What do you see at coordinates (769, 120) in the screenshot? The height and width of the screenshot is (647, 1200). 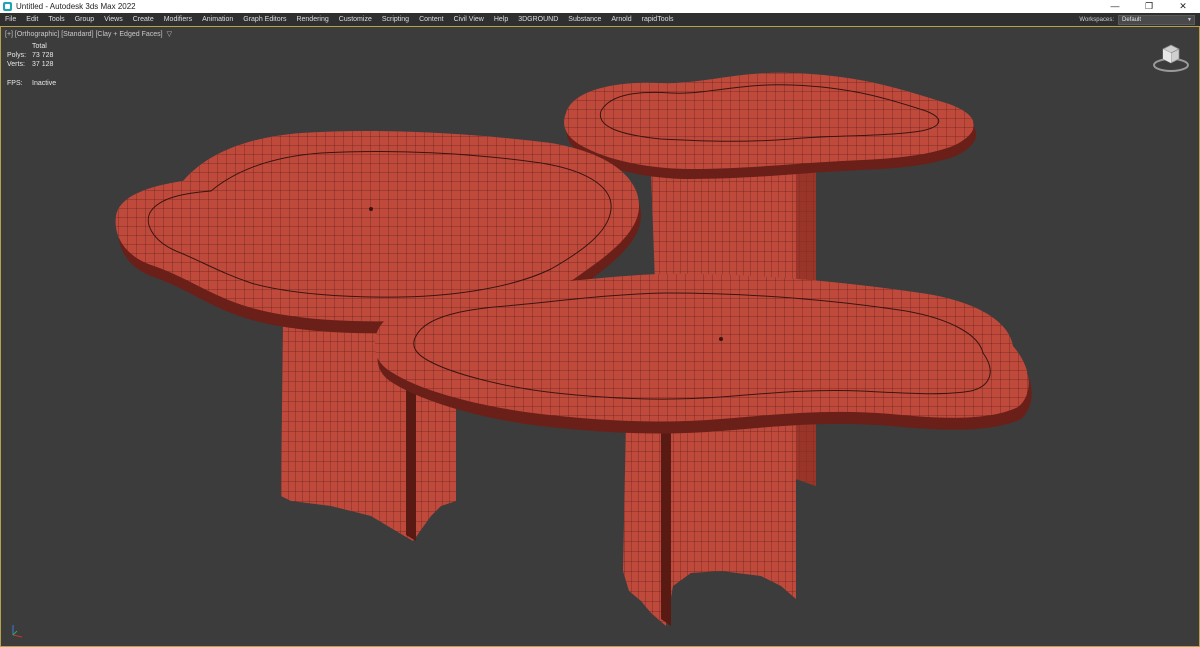 I see `table-back-right-top-wire` at bounding box center [769, 120].